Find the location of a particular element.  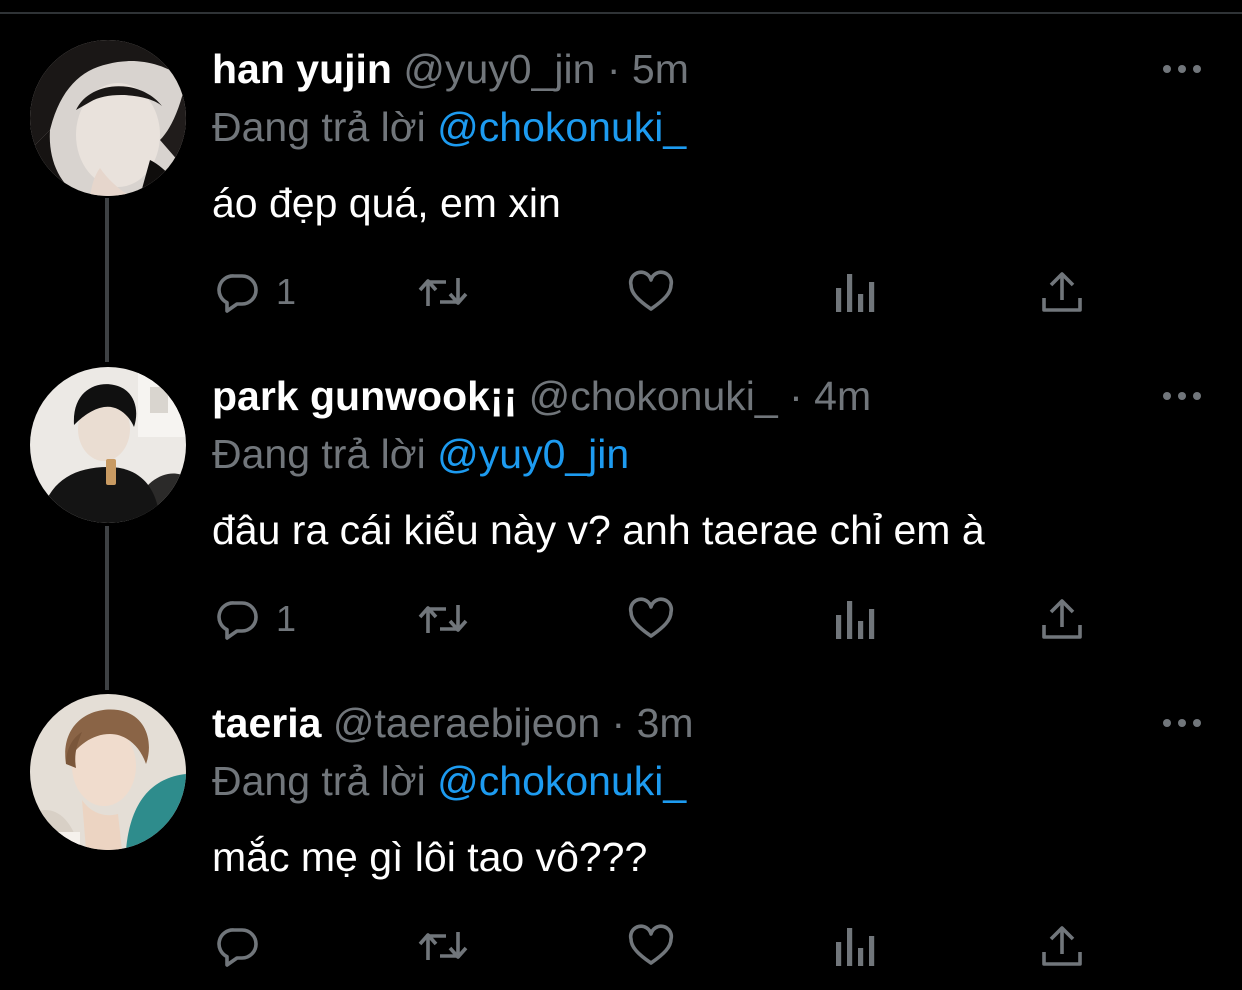

reply-to-handle: @yuy0_jin is located at coordinates (533, 454).